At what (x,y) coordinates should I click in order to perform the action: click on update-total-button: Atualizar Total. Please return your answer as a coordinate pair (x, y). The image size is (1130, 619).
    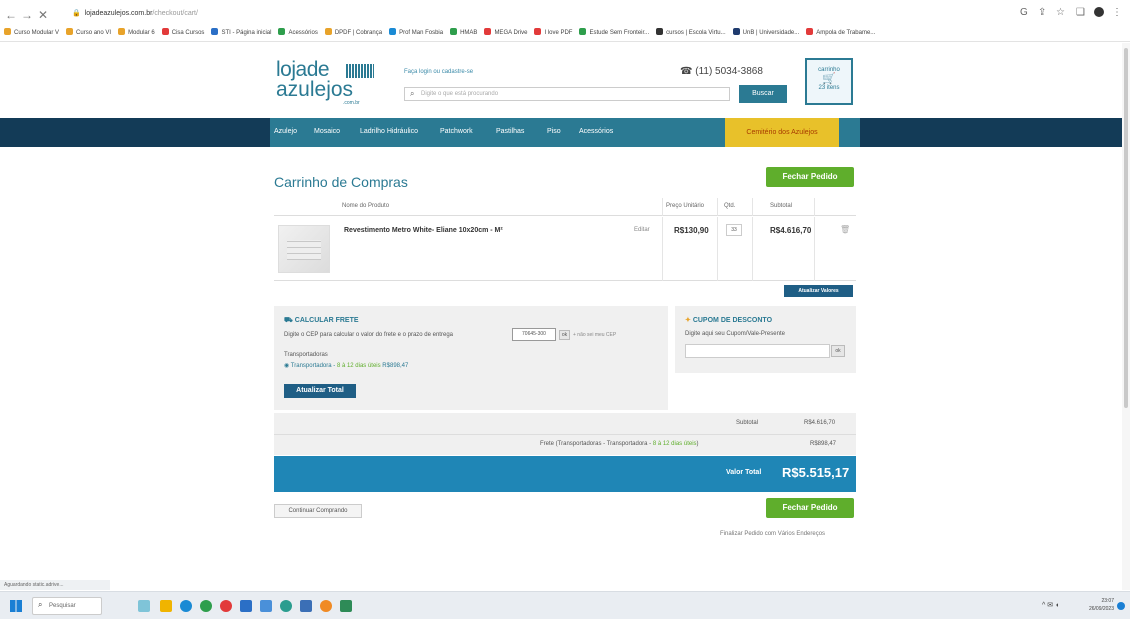
    Looking at the image, I should click on (320, 391).